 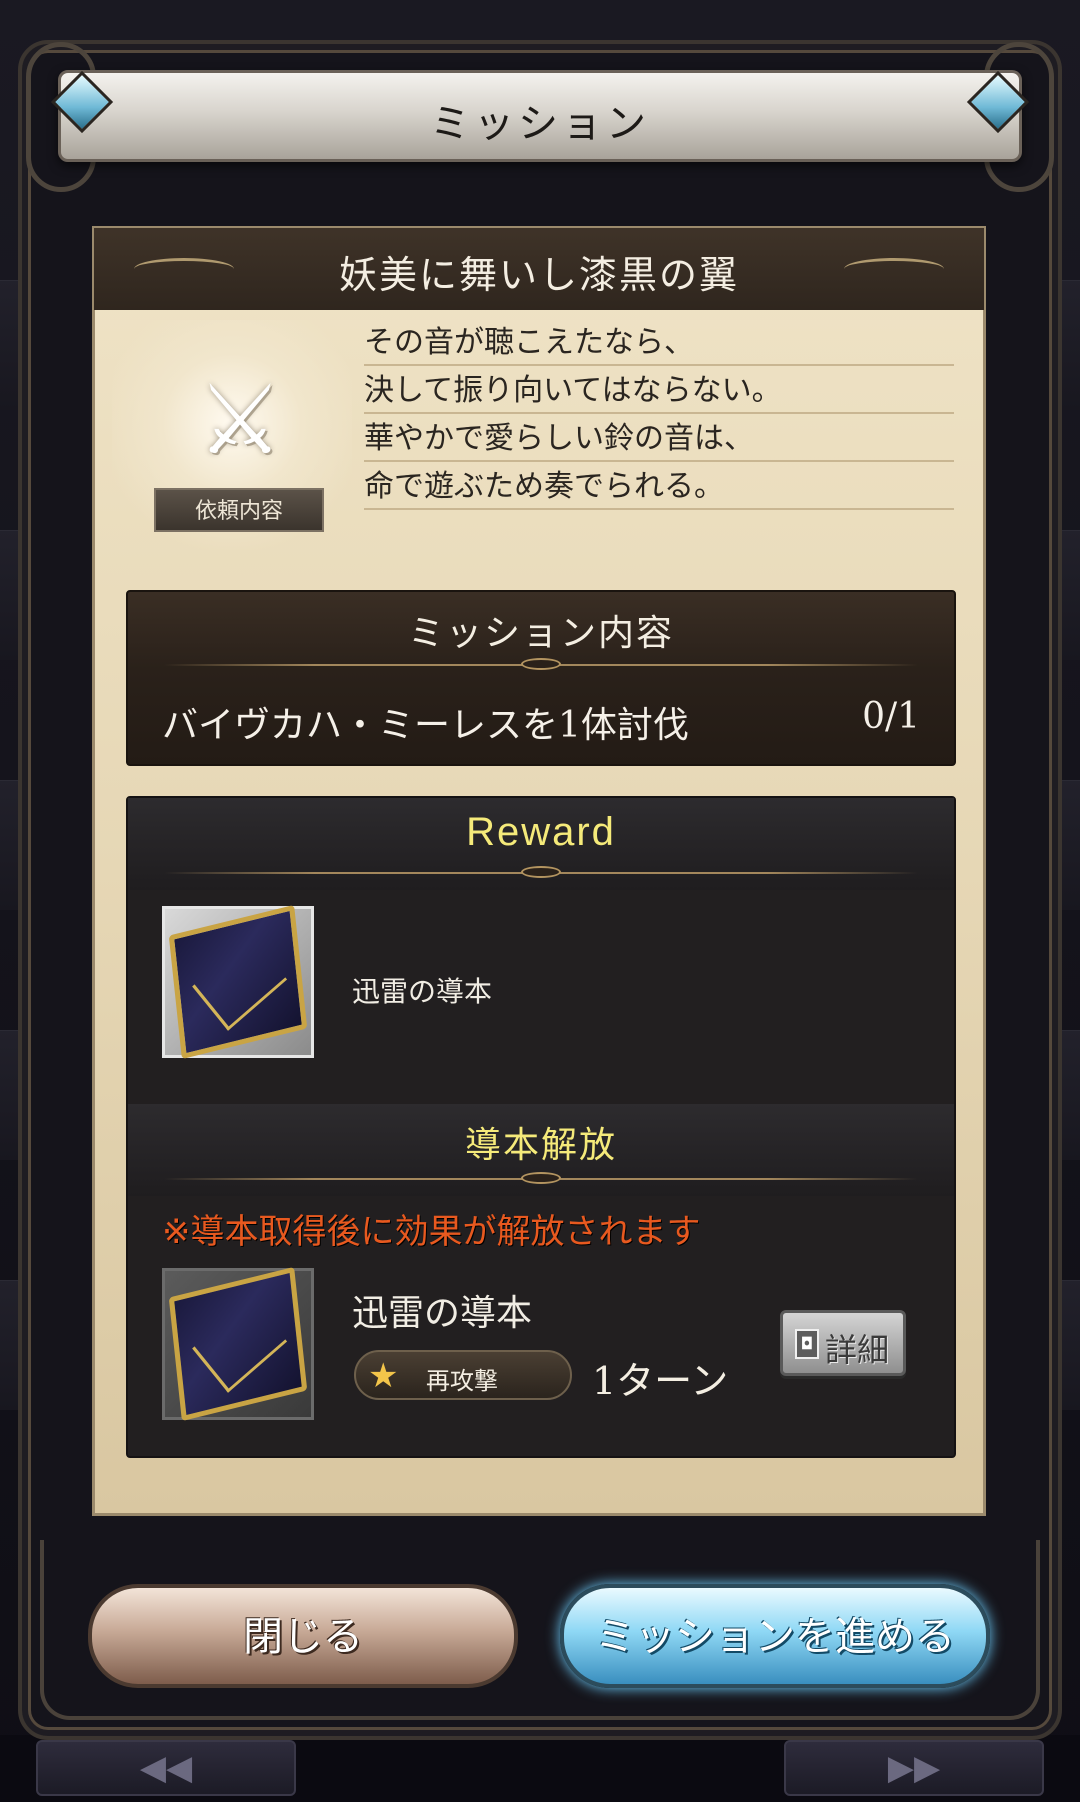 I want to click on modal-title: ミッション, so click(x=540, y=124).